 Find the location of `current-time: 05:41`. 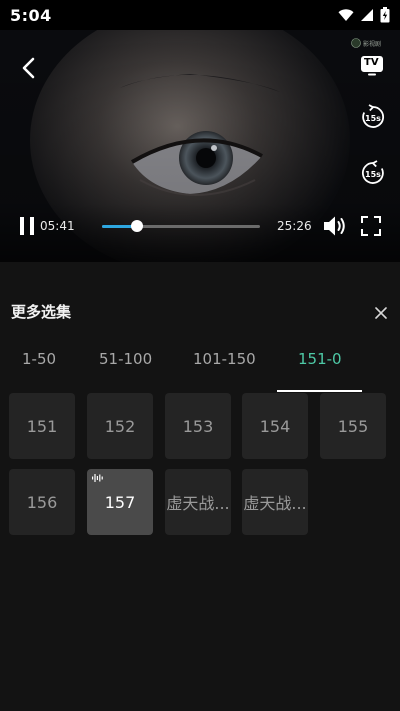

current-time: 05:41 is located at coordinates (57, 226).